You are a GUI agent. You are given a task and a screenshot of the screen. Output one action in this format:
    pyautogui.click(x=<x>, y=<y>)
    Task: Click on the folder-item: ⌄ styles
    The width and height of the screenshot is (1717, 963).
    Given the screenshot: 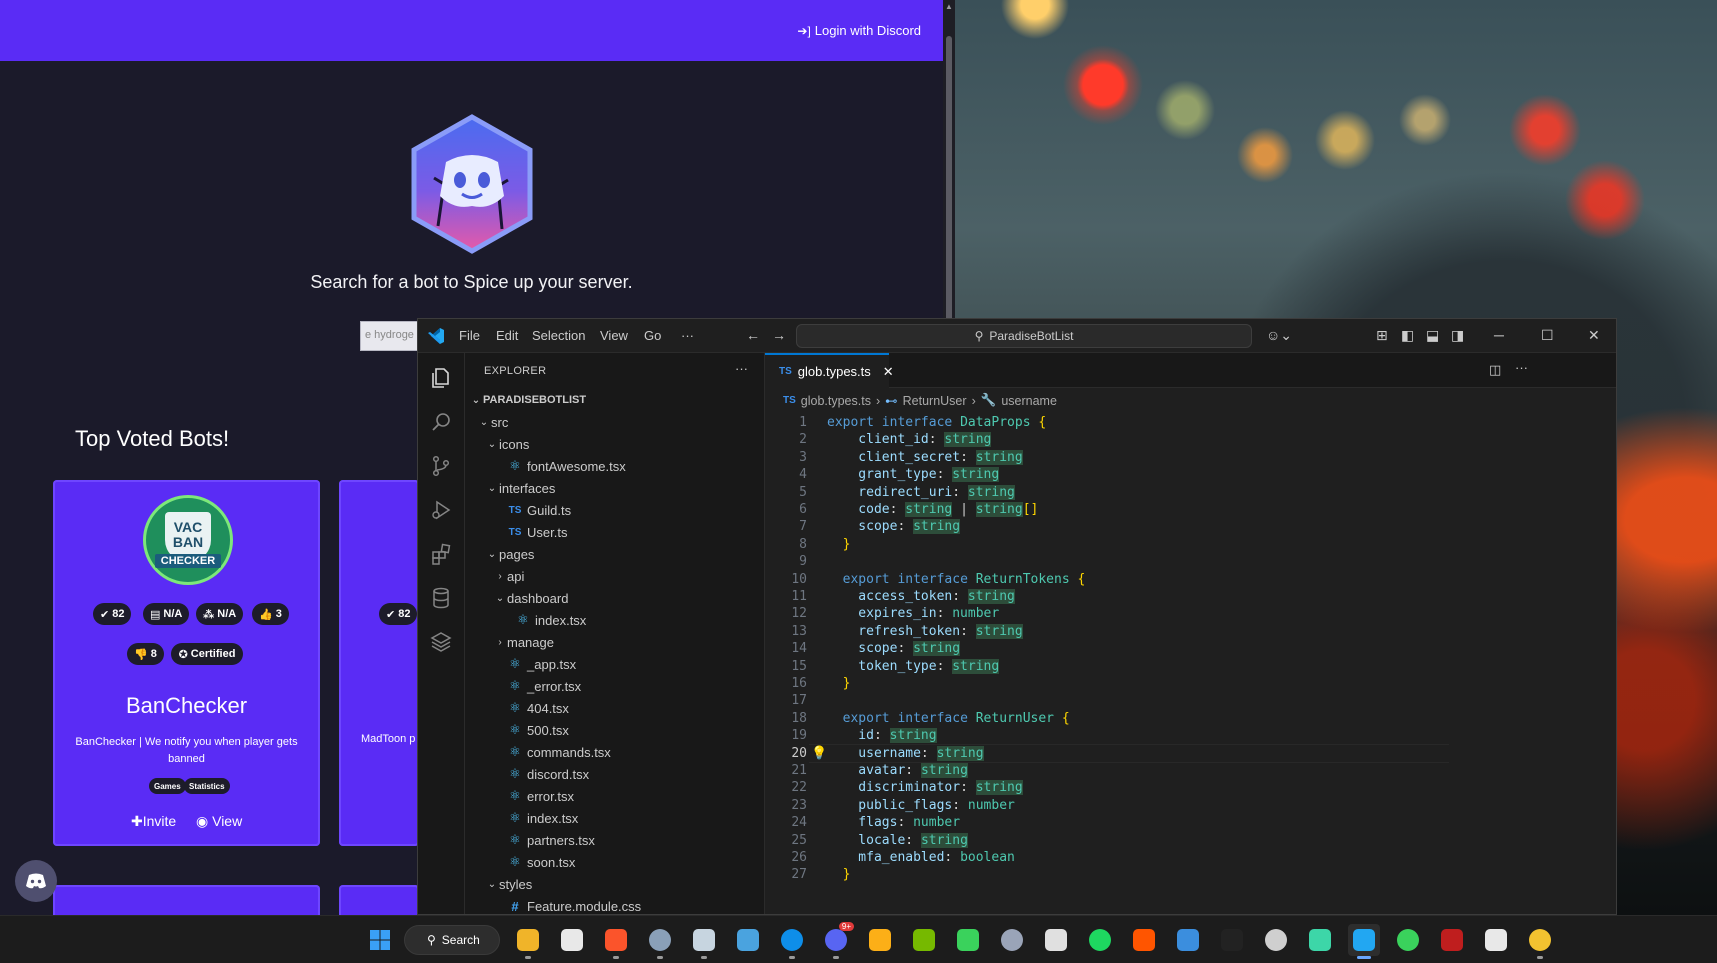 What is the action you would take?
    pyautogui.click(x=615, y=884)
    